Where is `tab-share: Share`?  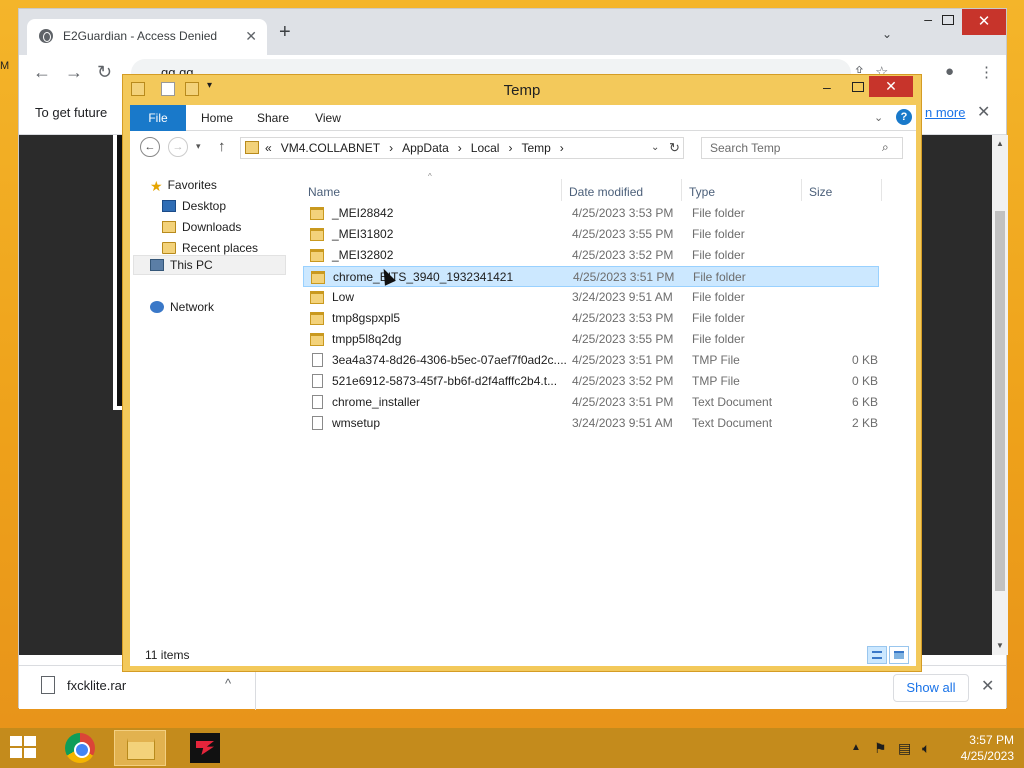
tab-share: Share is located at coordinates (273, 118).